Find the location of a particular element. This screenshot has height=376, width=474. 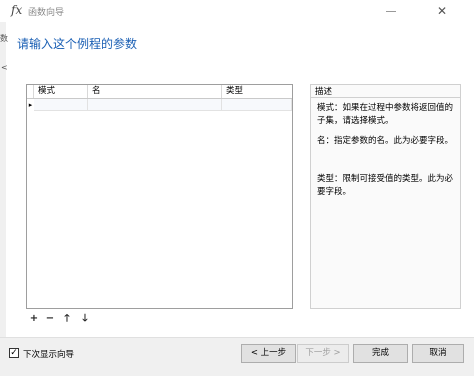

move-down-icon: 🡓 is located at coordinates (85, 319).